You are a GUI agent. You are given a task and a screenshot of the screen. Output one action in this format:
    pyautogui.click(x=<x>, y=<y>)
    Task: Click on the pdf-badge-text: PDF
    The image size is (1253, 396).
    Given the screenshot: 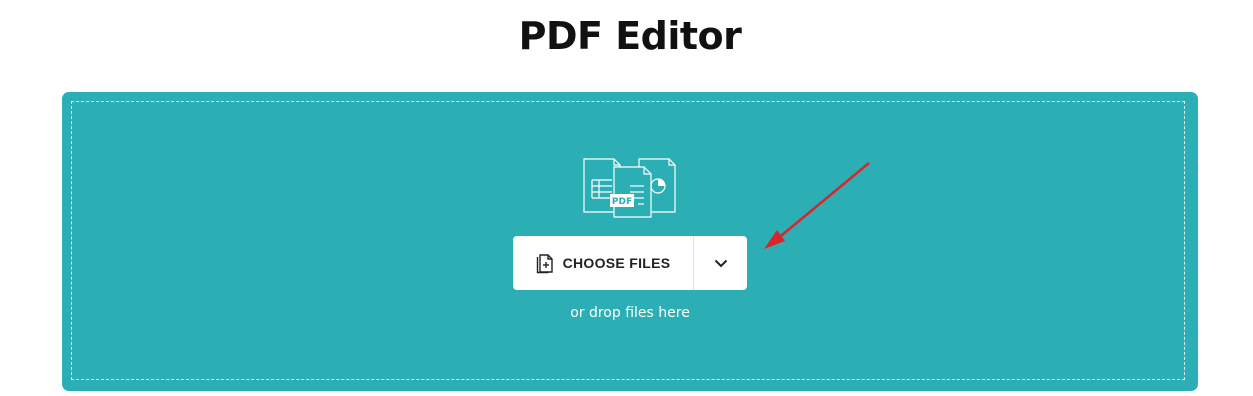 What is the action you would take?
    pyautogui.click(x=622, y=202)
    